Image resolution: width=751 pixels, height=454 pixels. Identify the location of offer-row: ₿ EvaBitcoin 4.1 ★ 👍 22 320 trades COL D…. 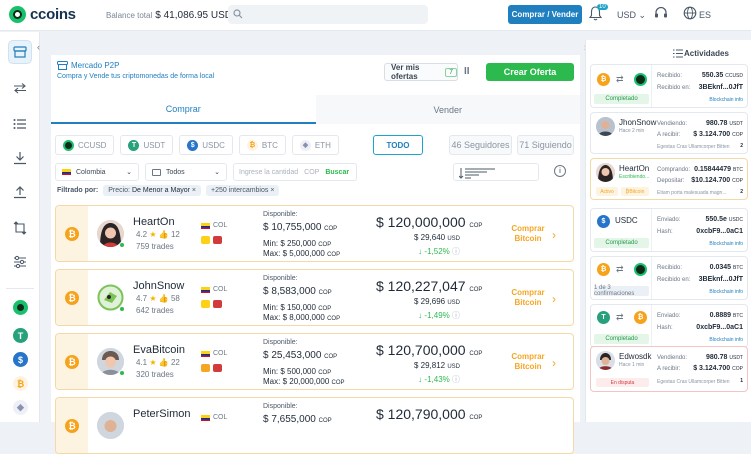
(314, 361).